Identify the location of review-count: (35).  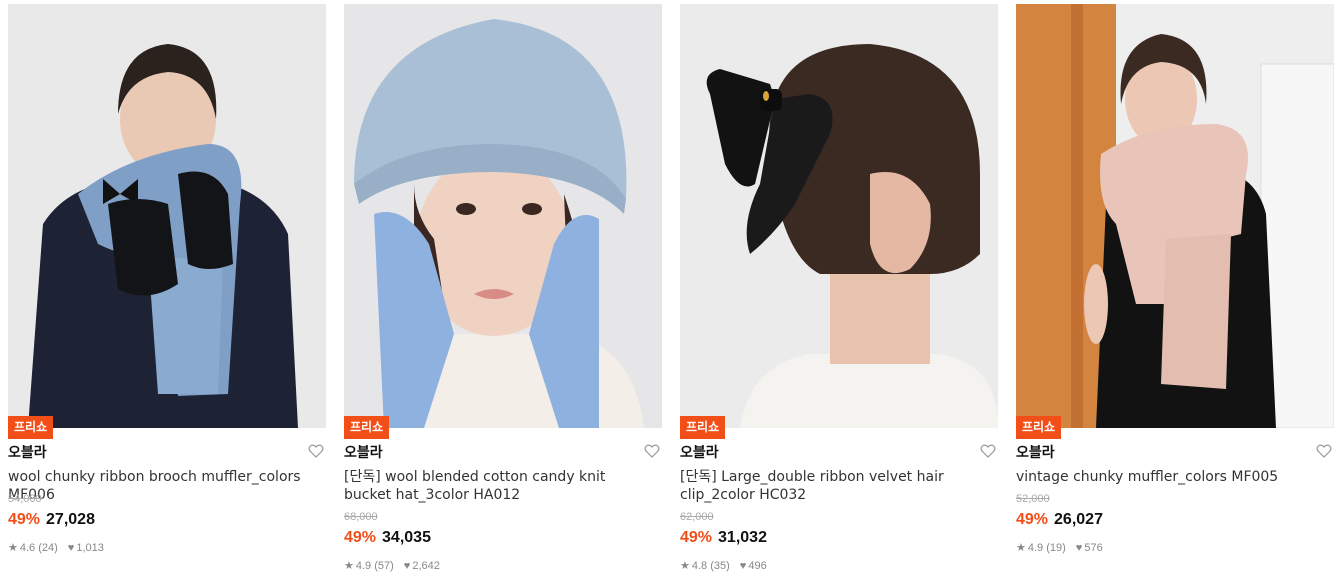
(720, 566).